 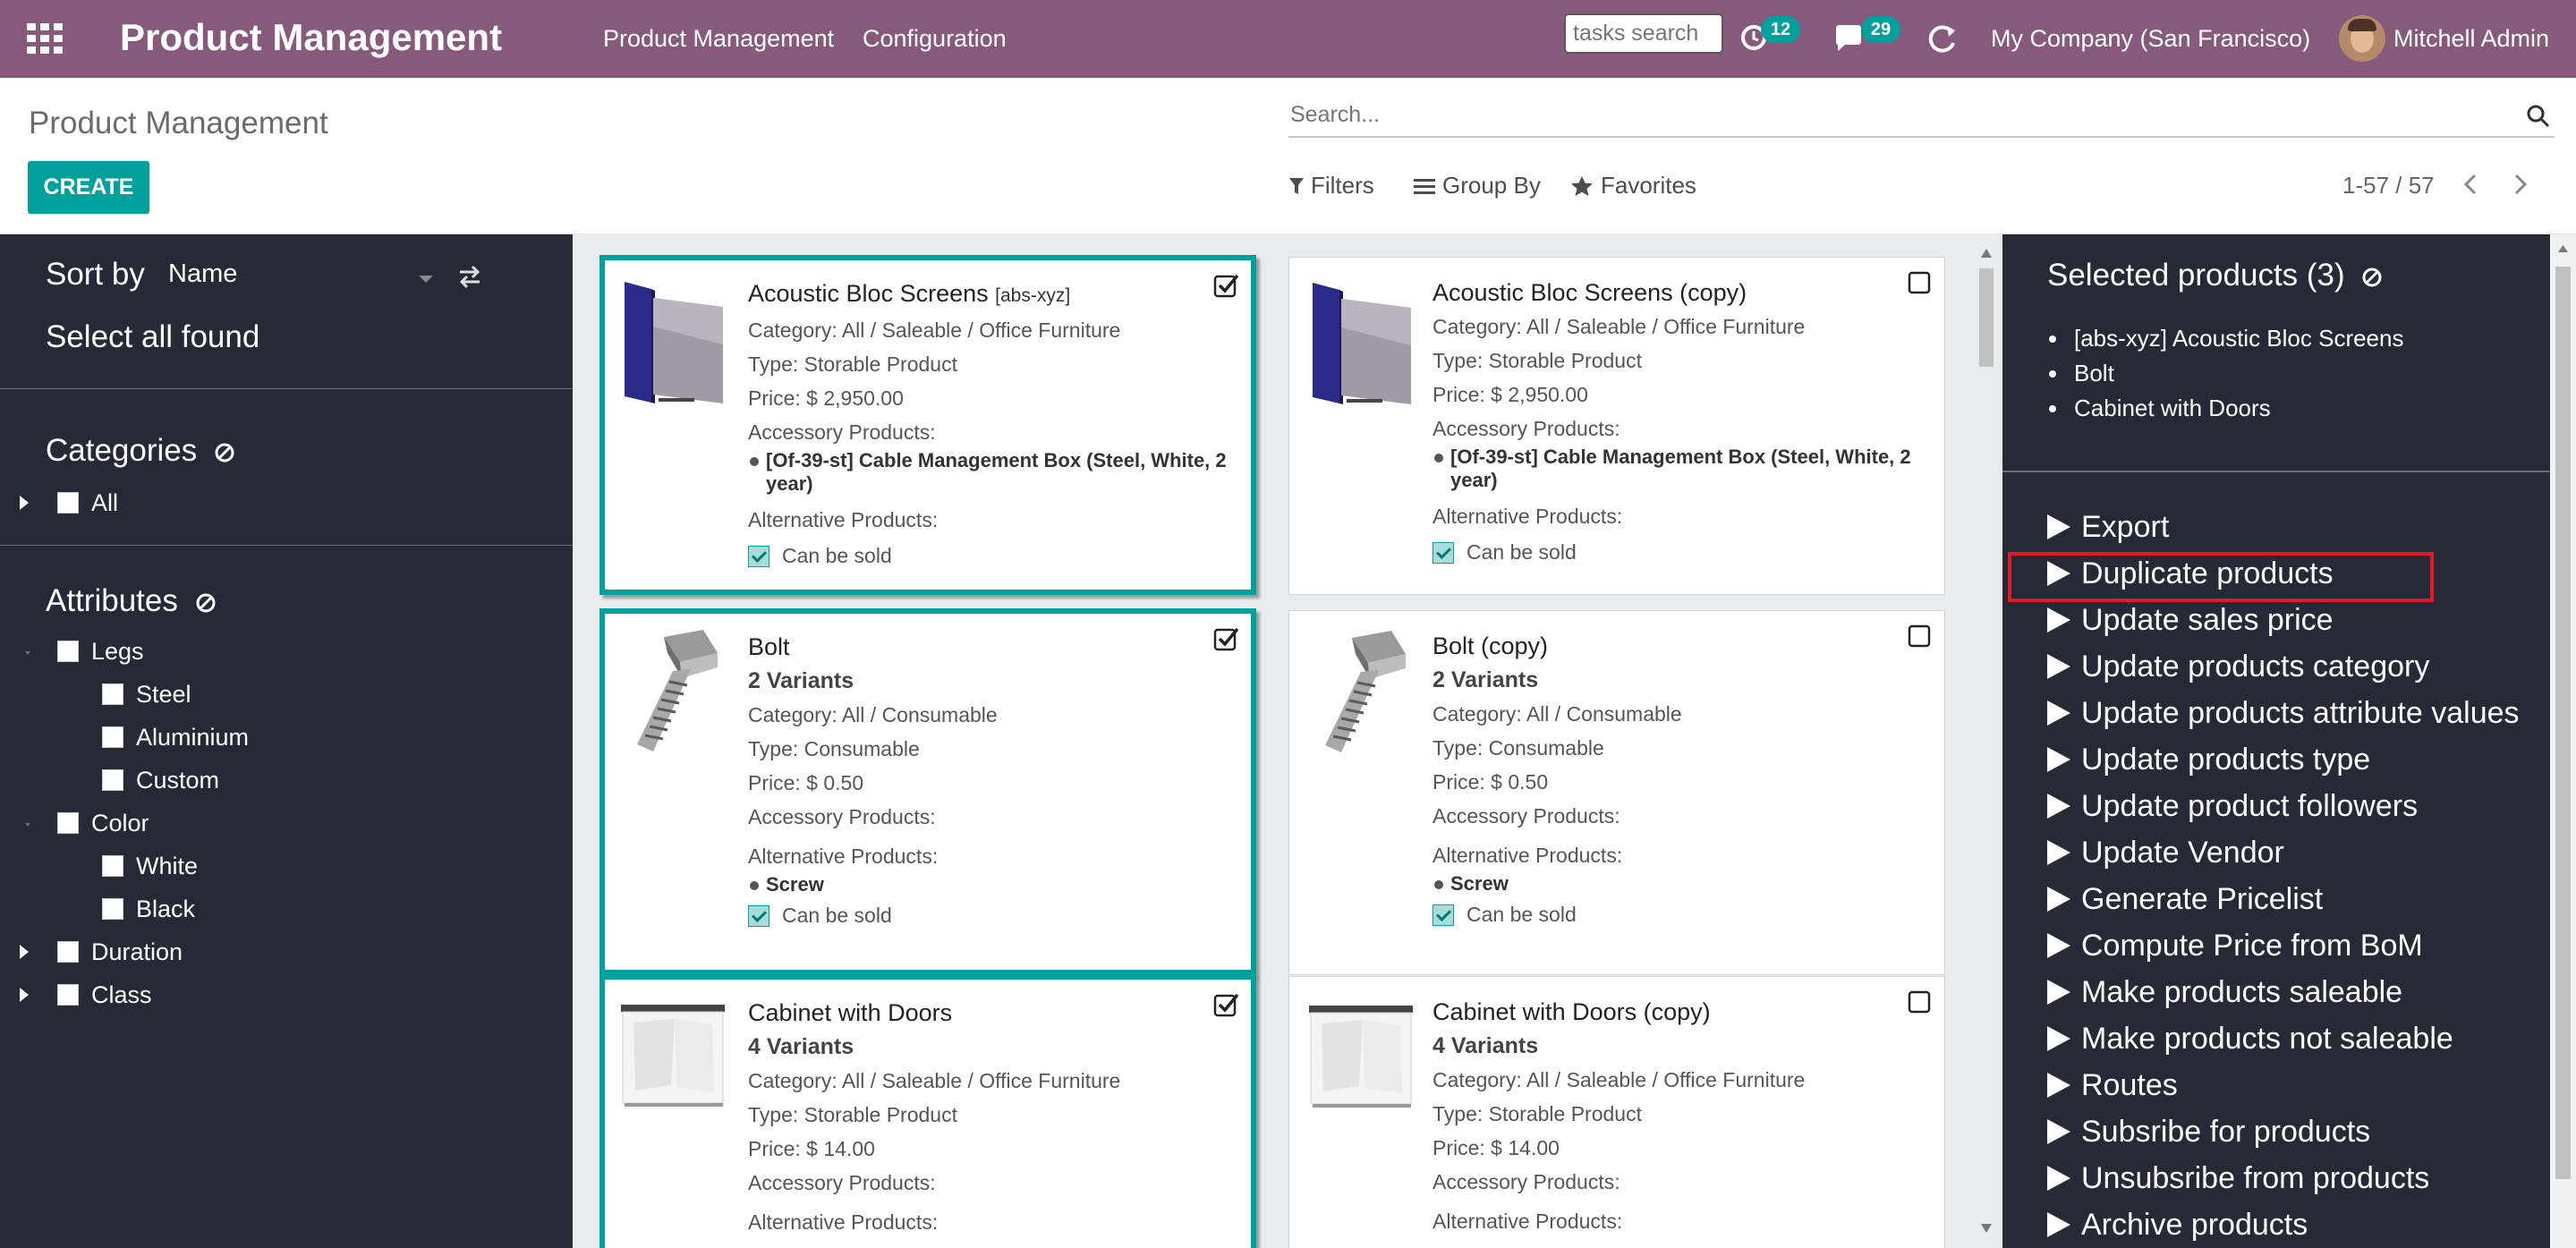 What do you see at coordinates (2538, 116) in the screenshot?
I see `search-icon` at bounding box center [2538, 116].